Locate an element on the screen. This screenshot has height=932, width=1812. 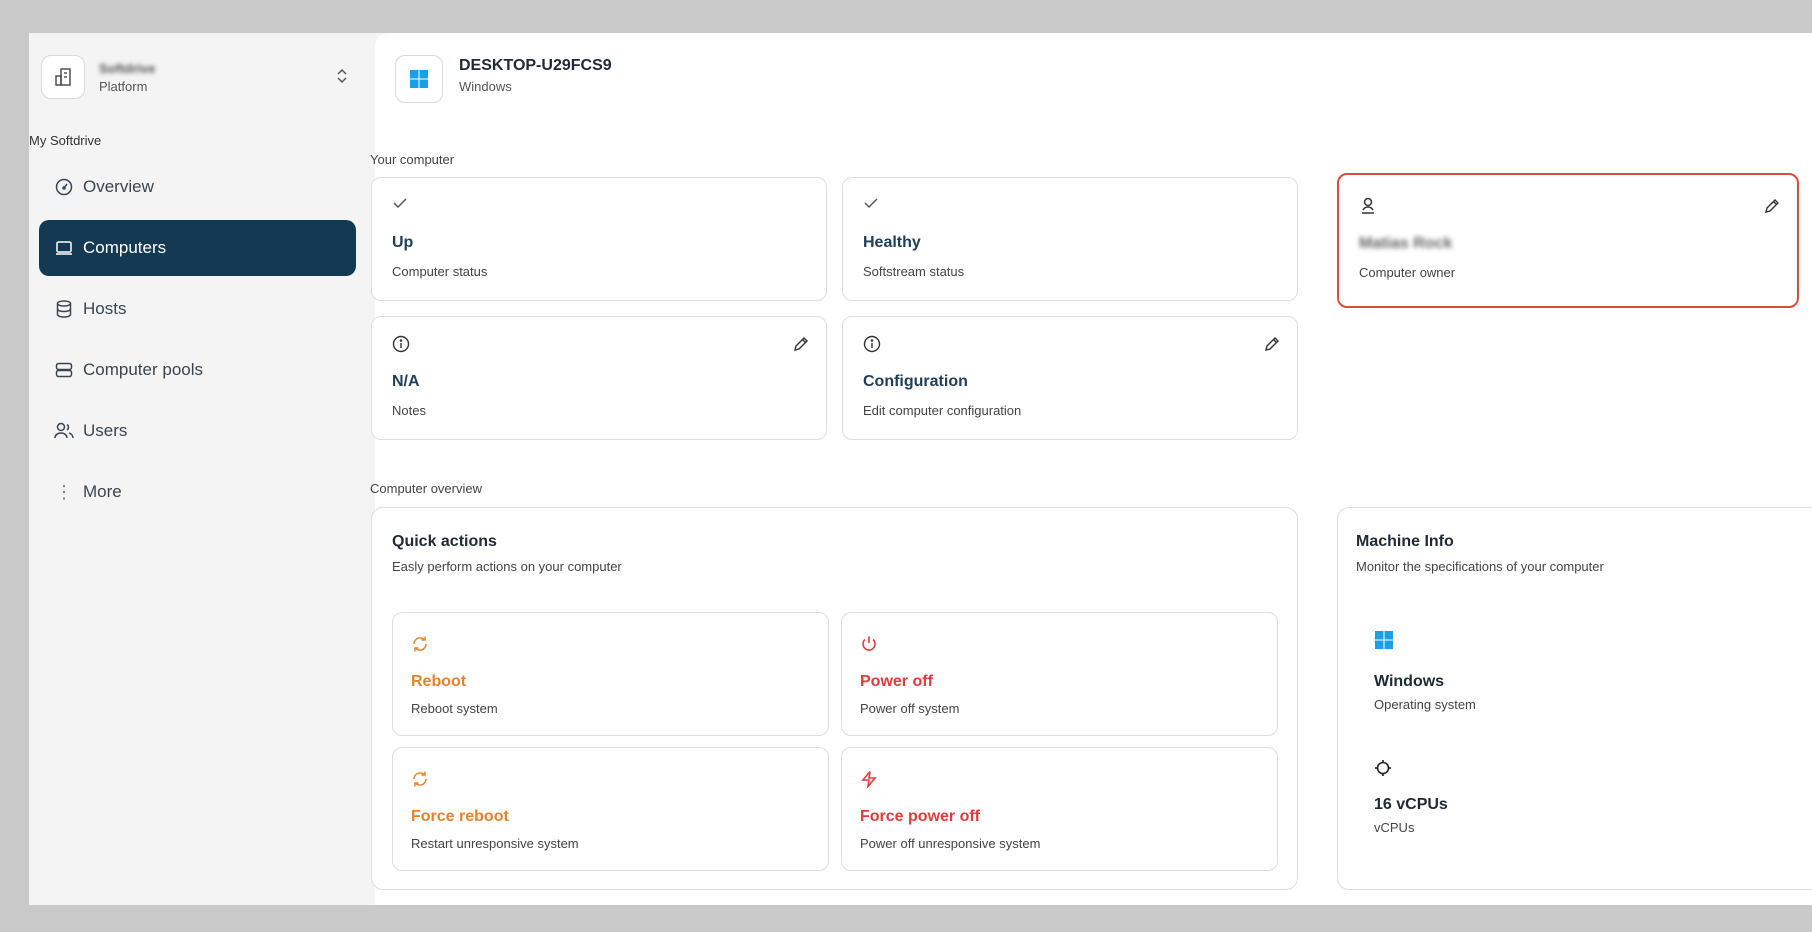
notes-label: Notes is located at coordinates (409, 410).